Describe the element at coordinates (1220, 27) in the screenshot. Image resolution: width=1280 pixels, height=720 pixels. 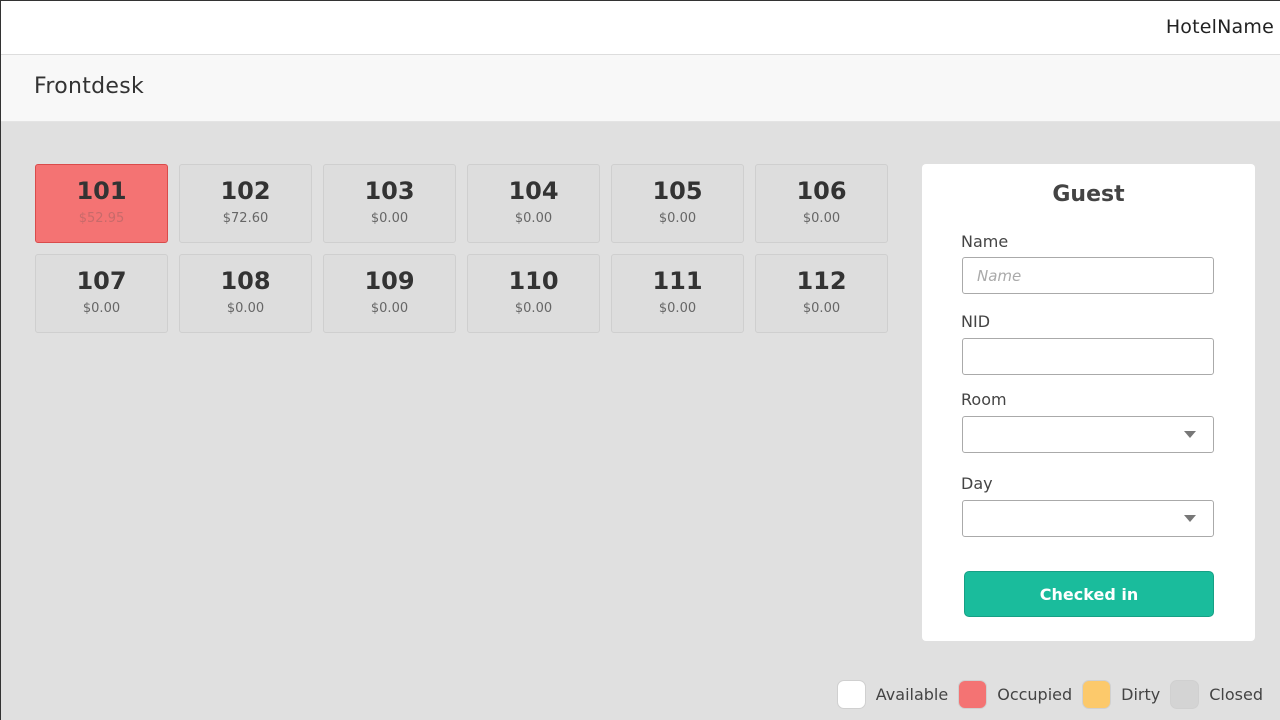
I see `hotel-name: HotelName` at that location.